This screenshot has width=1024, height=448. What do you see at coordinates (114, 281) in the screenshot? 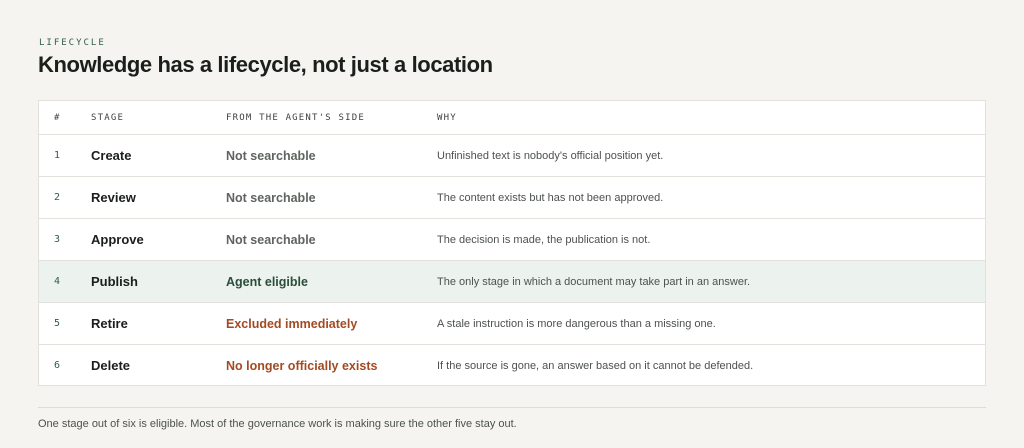
I see `row-stage: Publish` at bounding box center [114, 281].